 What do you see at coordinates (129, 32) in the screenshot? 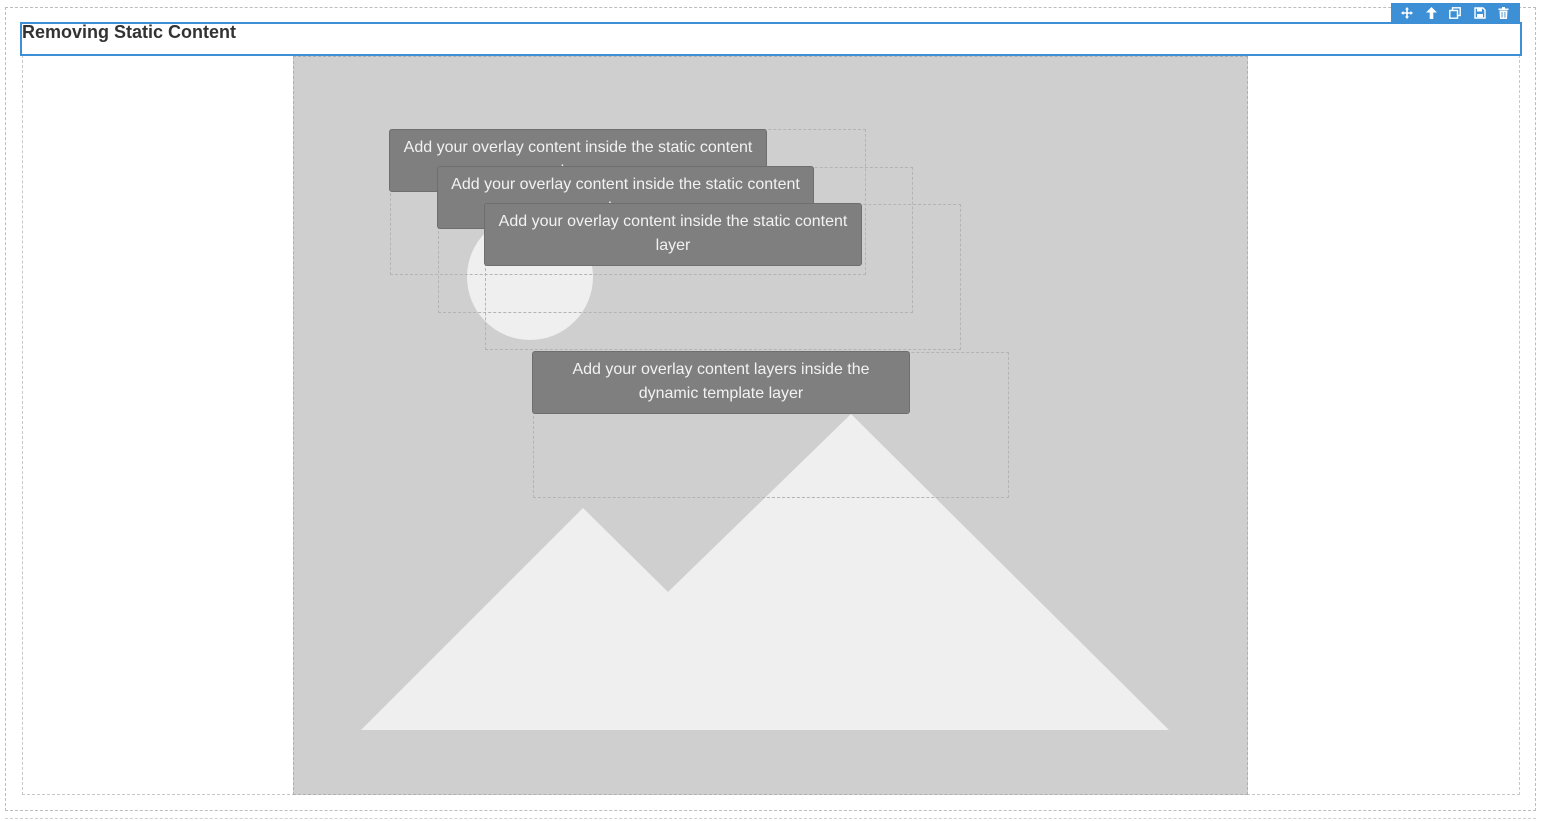
I see `page-title: Removing Static Content` at bounding box center [129, 32].